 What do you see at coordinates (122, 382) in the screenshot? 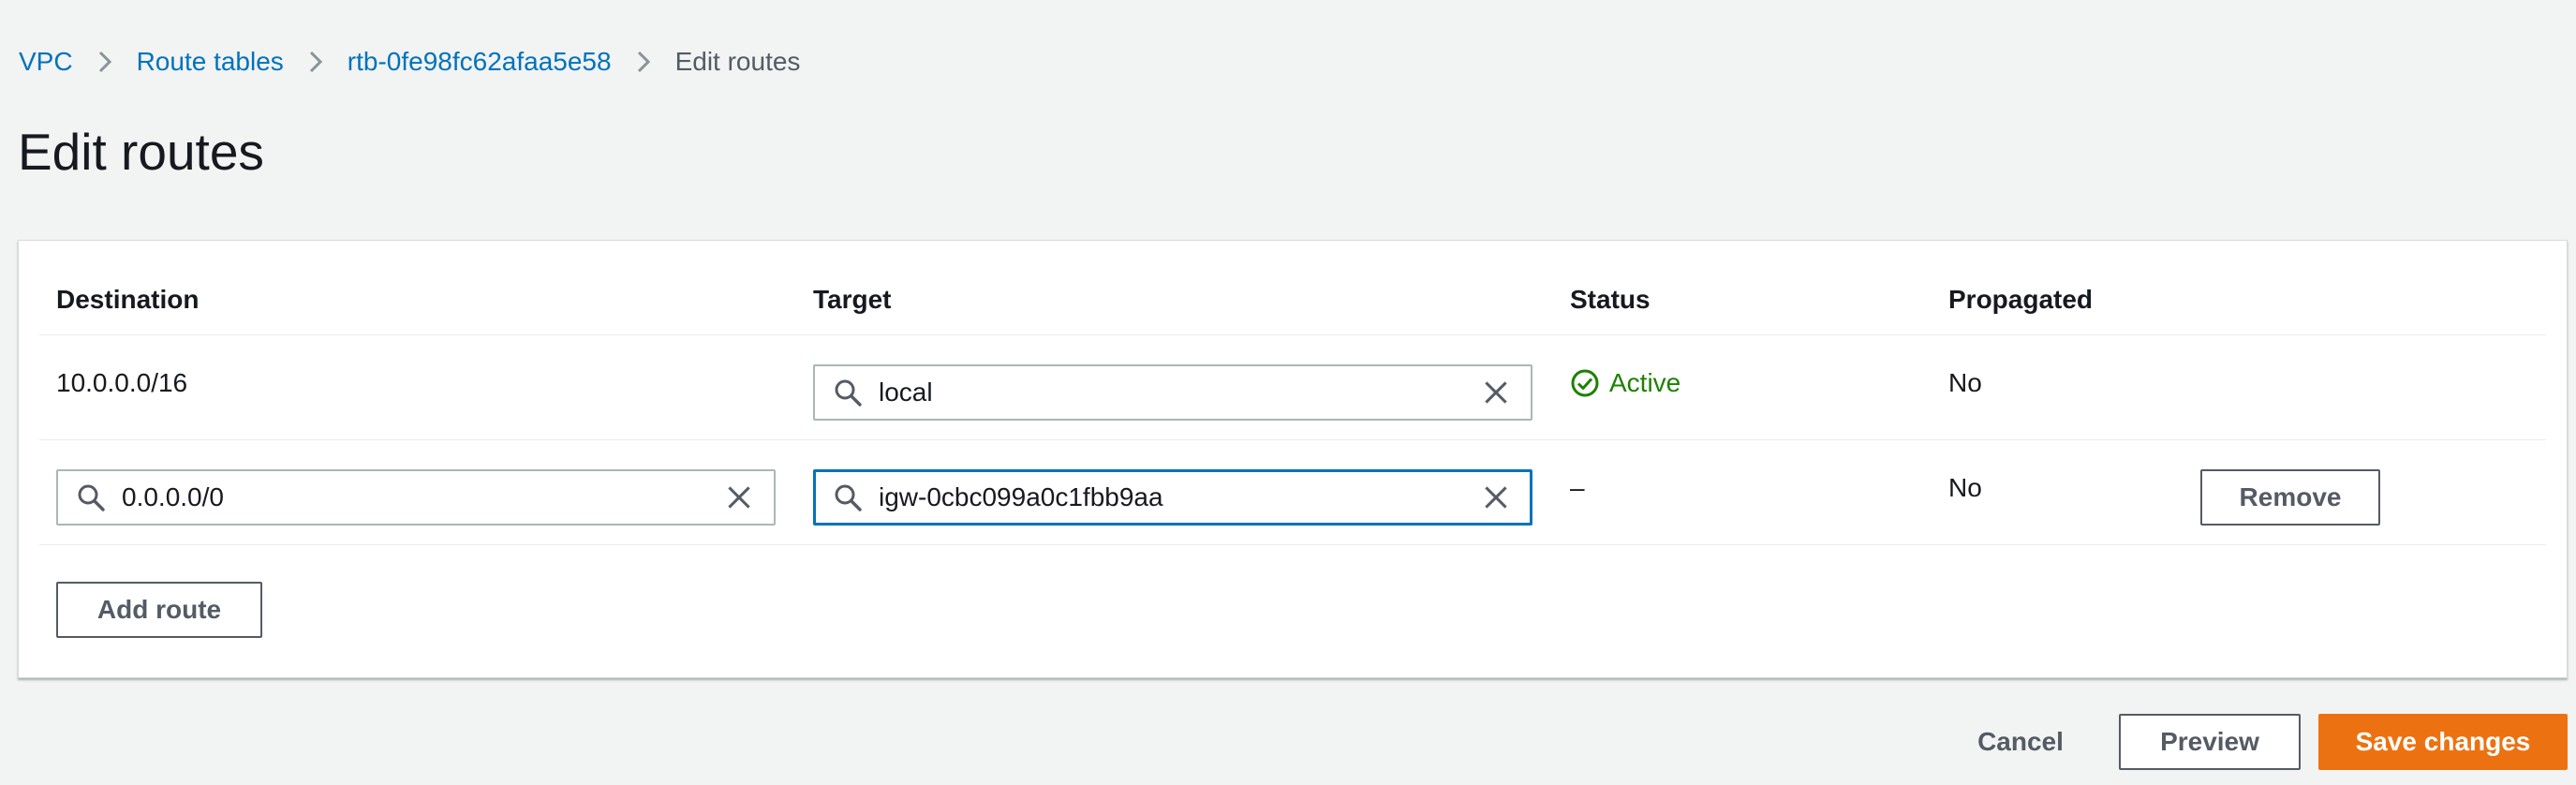
I see `row-destination: 10.0.0.0/16` at bounding box center [122, 382].